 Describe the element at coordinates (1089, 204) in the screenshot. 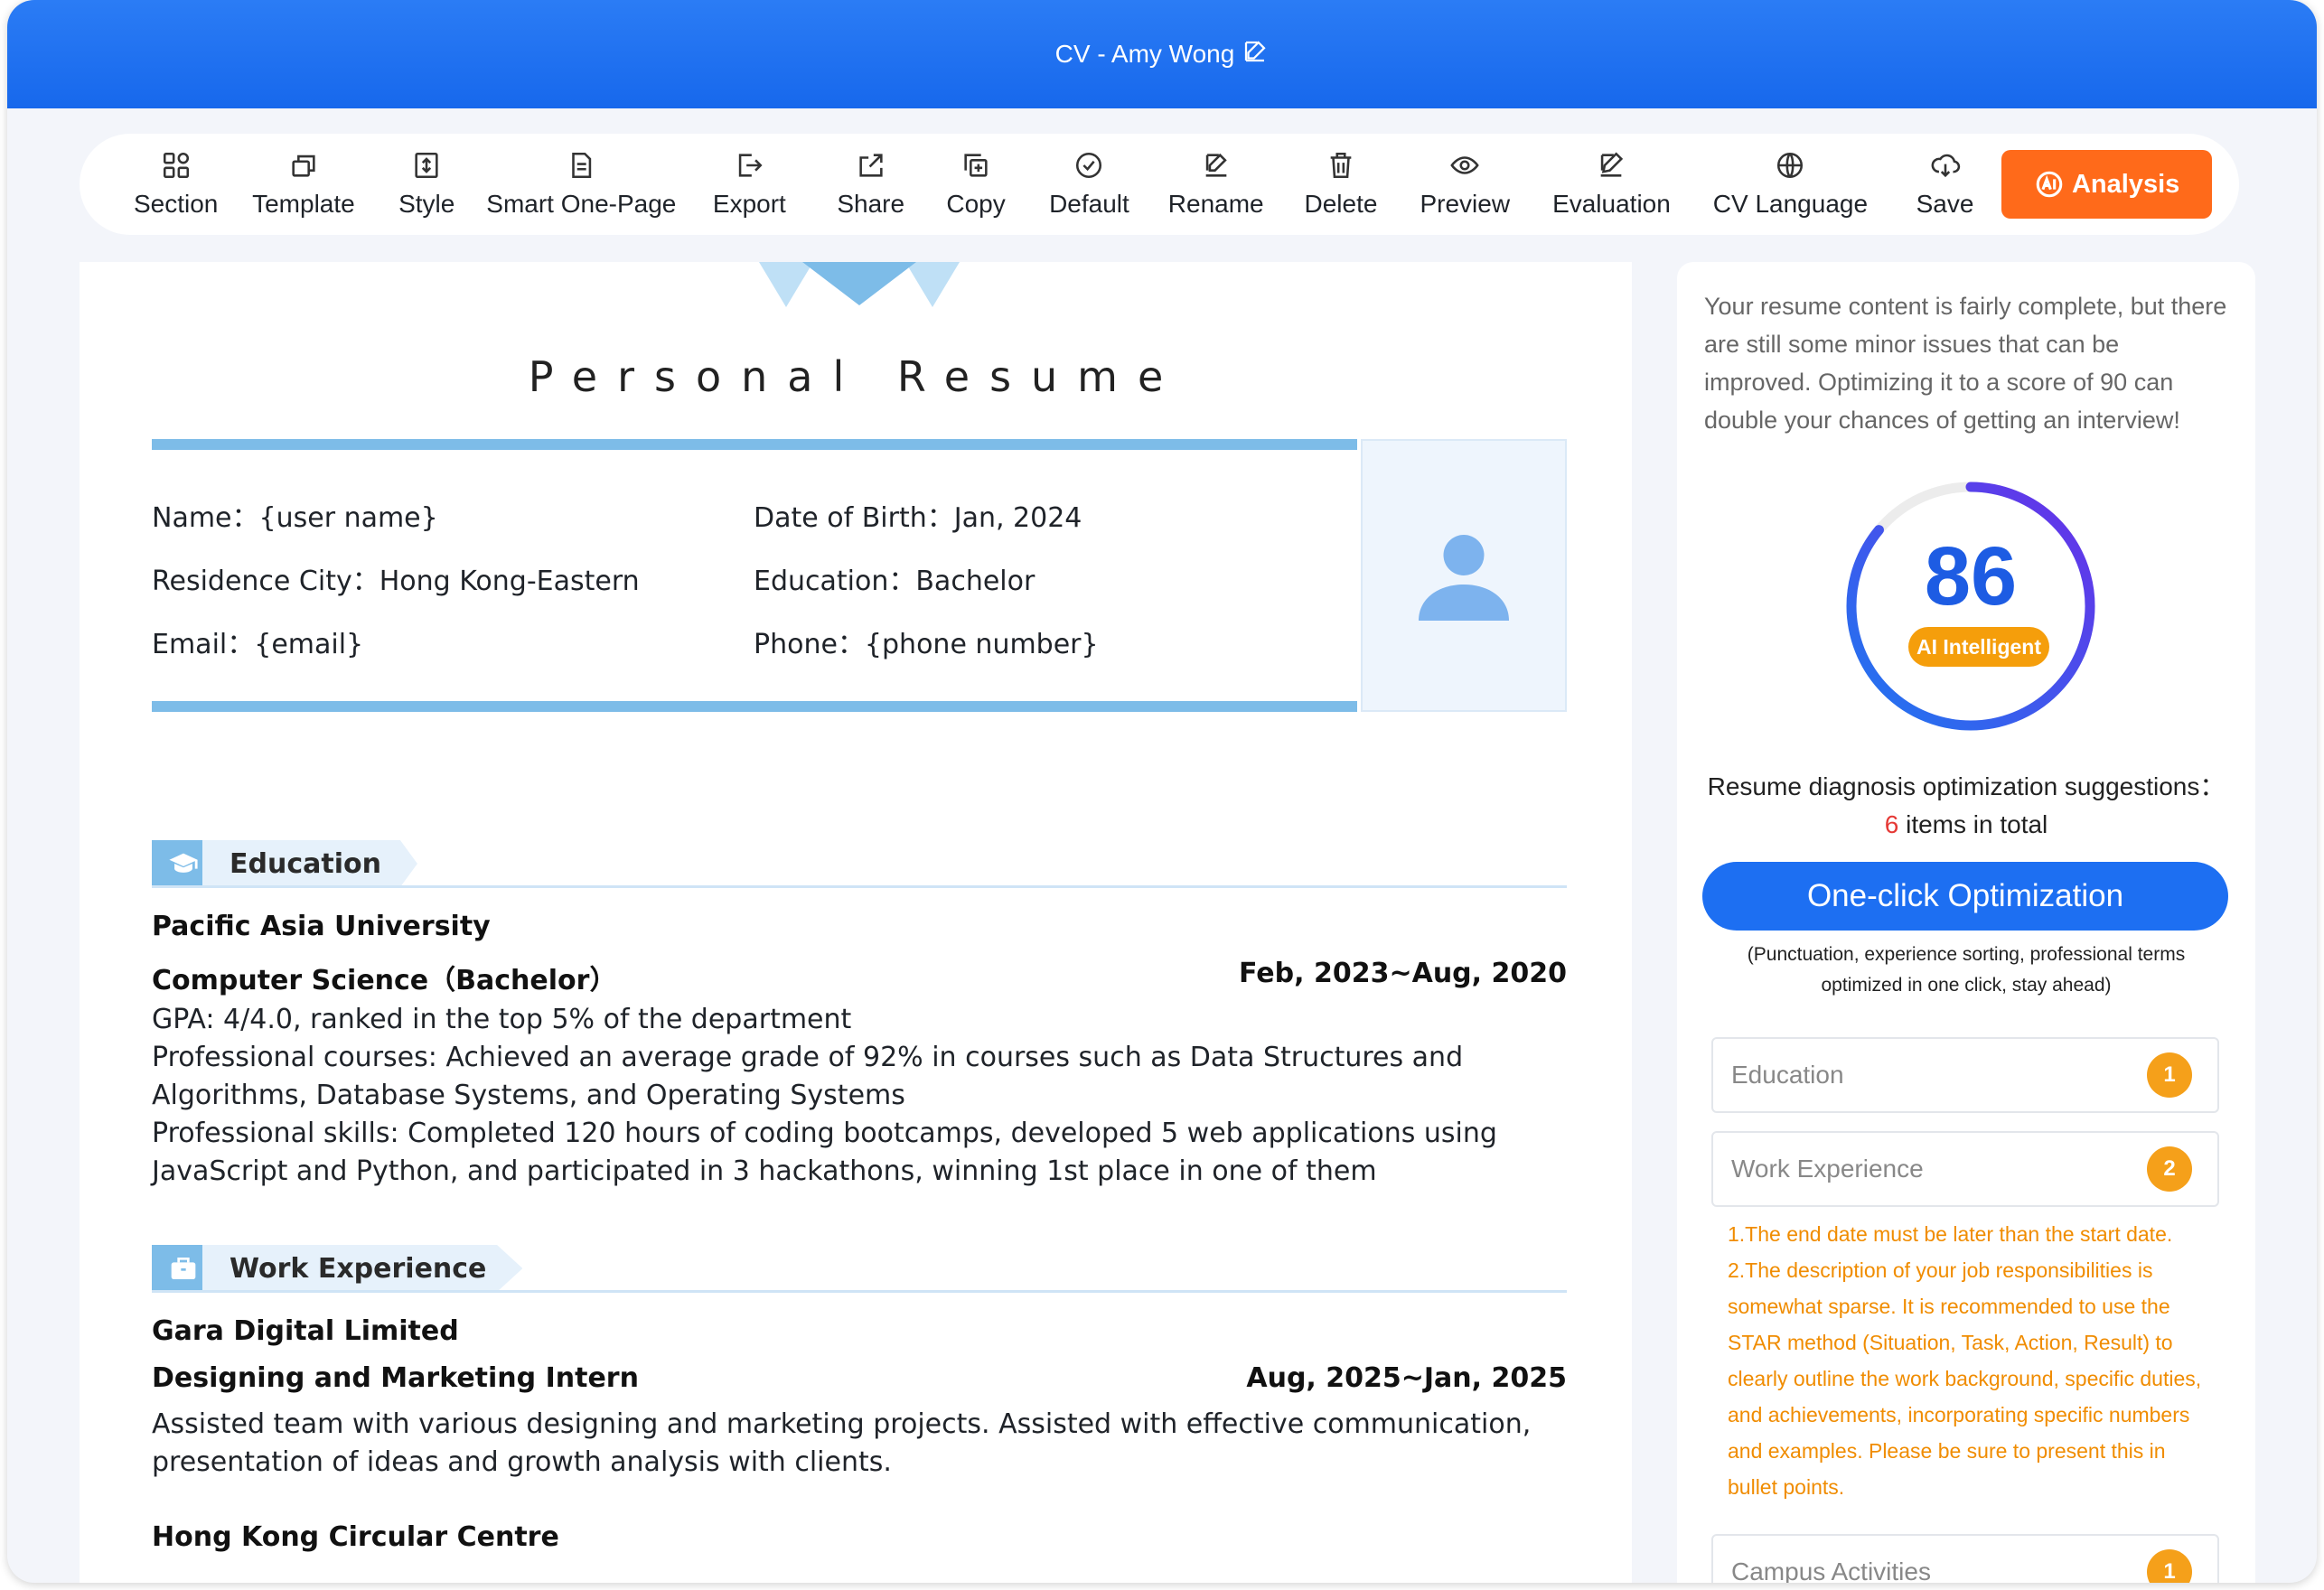

I see `tool-label: Default` at that location.